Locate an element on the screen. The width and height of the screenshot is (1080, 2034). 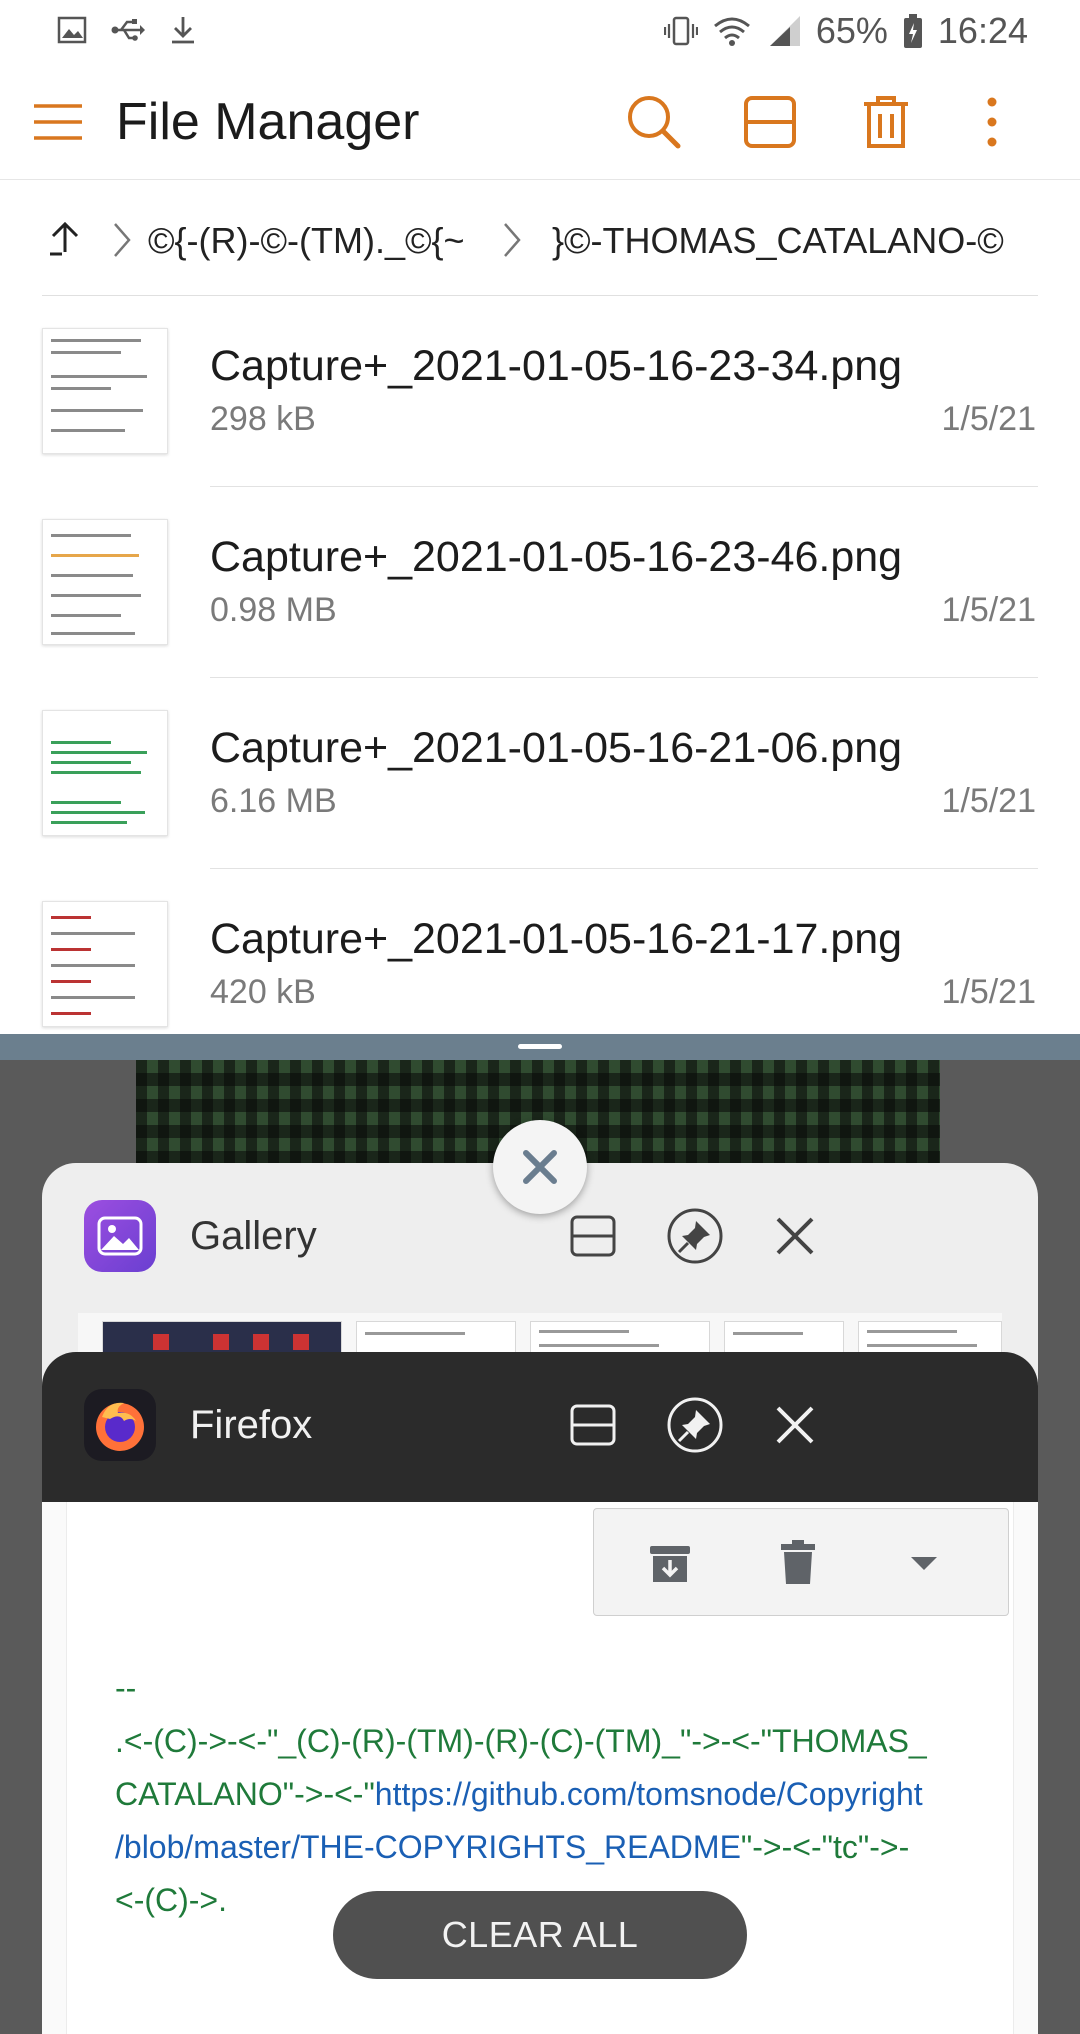
download-icon is located at coordinates (183, 30).